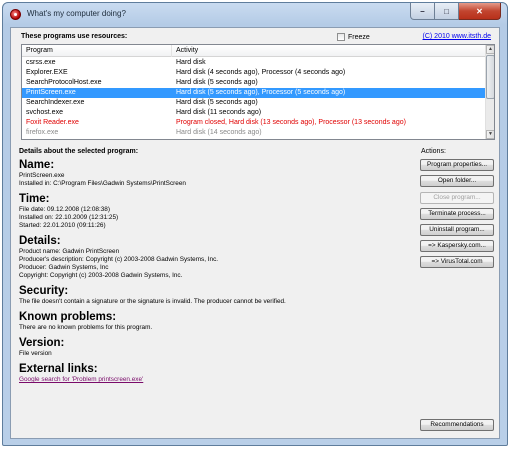  What do you see at coordinates (255, 14) in the screenshot?
I see `title-bar: What's my computer doing? – □ ✕` at bounding box center [255, 14].